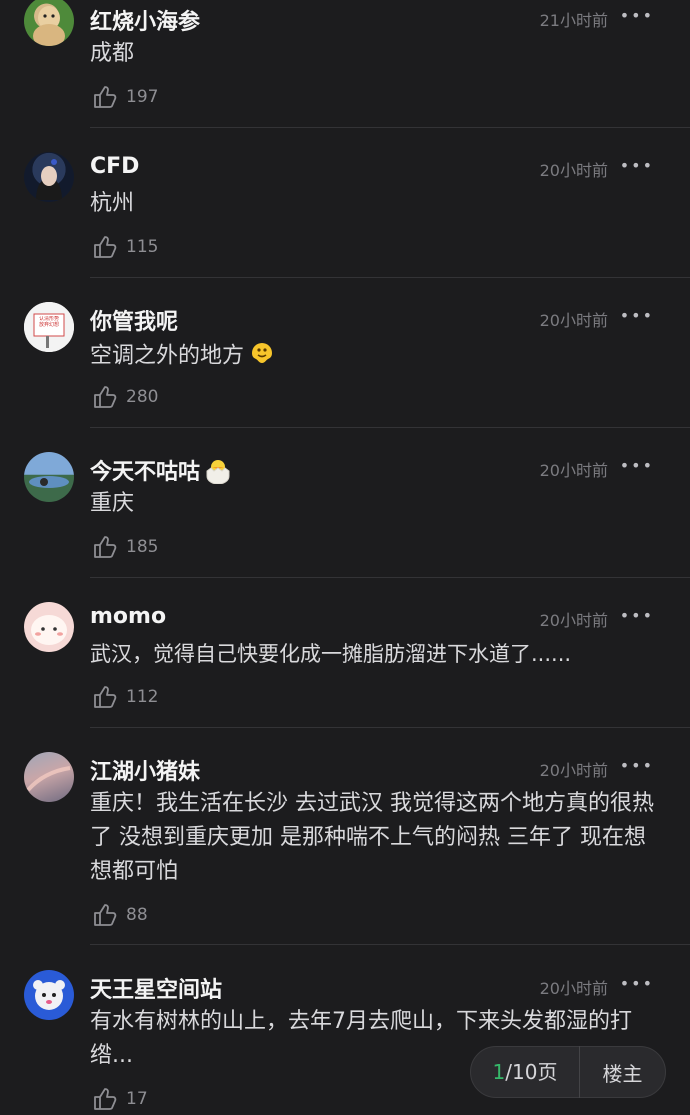  What do you see at coordinates (125, 247) in the screenshot?
I see `like-button: 115` at bounding box center [125, 247].